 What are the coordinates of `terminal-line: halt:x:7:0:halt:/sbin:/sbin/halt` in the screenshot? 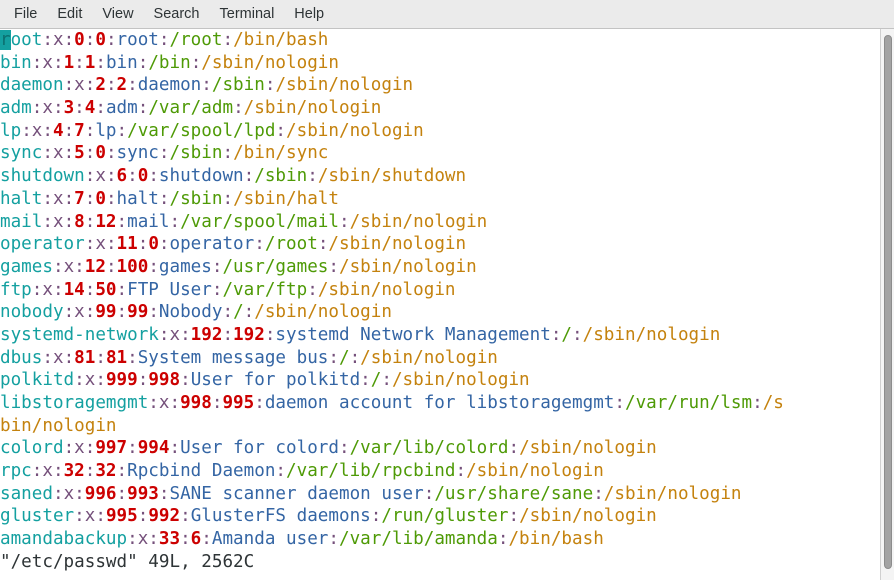 It's located at (440, 199).